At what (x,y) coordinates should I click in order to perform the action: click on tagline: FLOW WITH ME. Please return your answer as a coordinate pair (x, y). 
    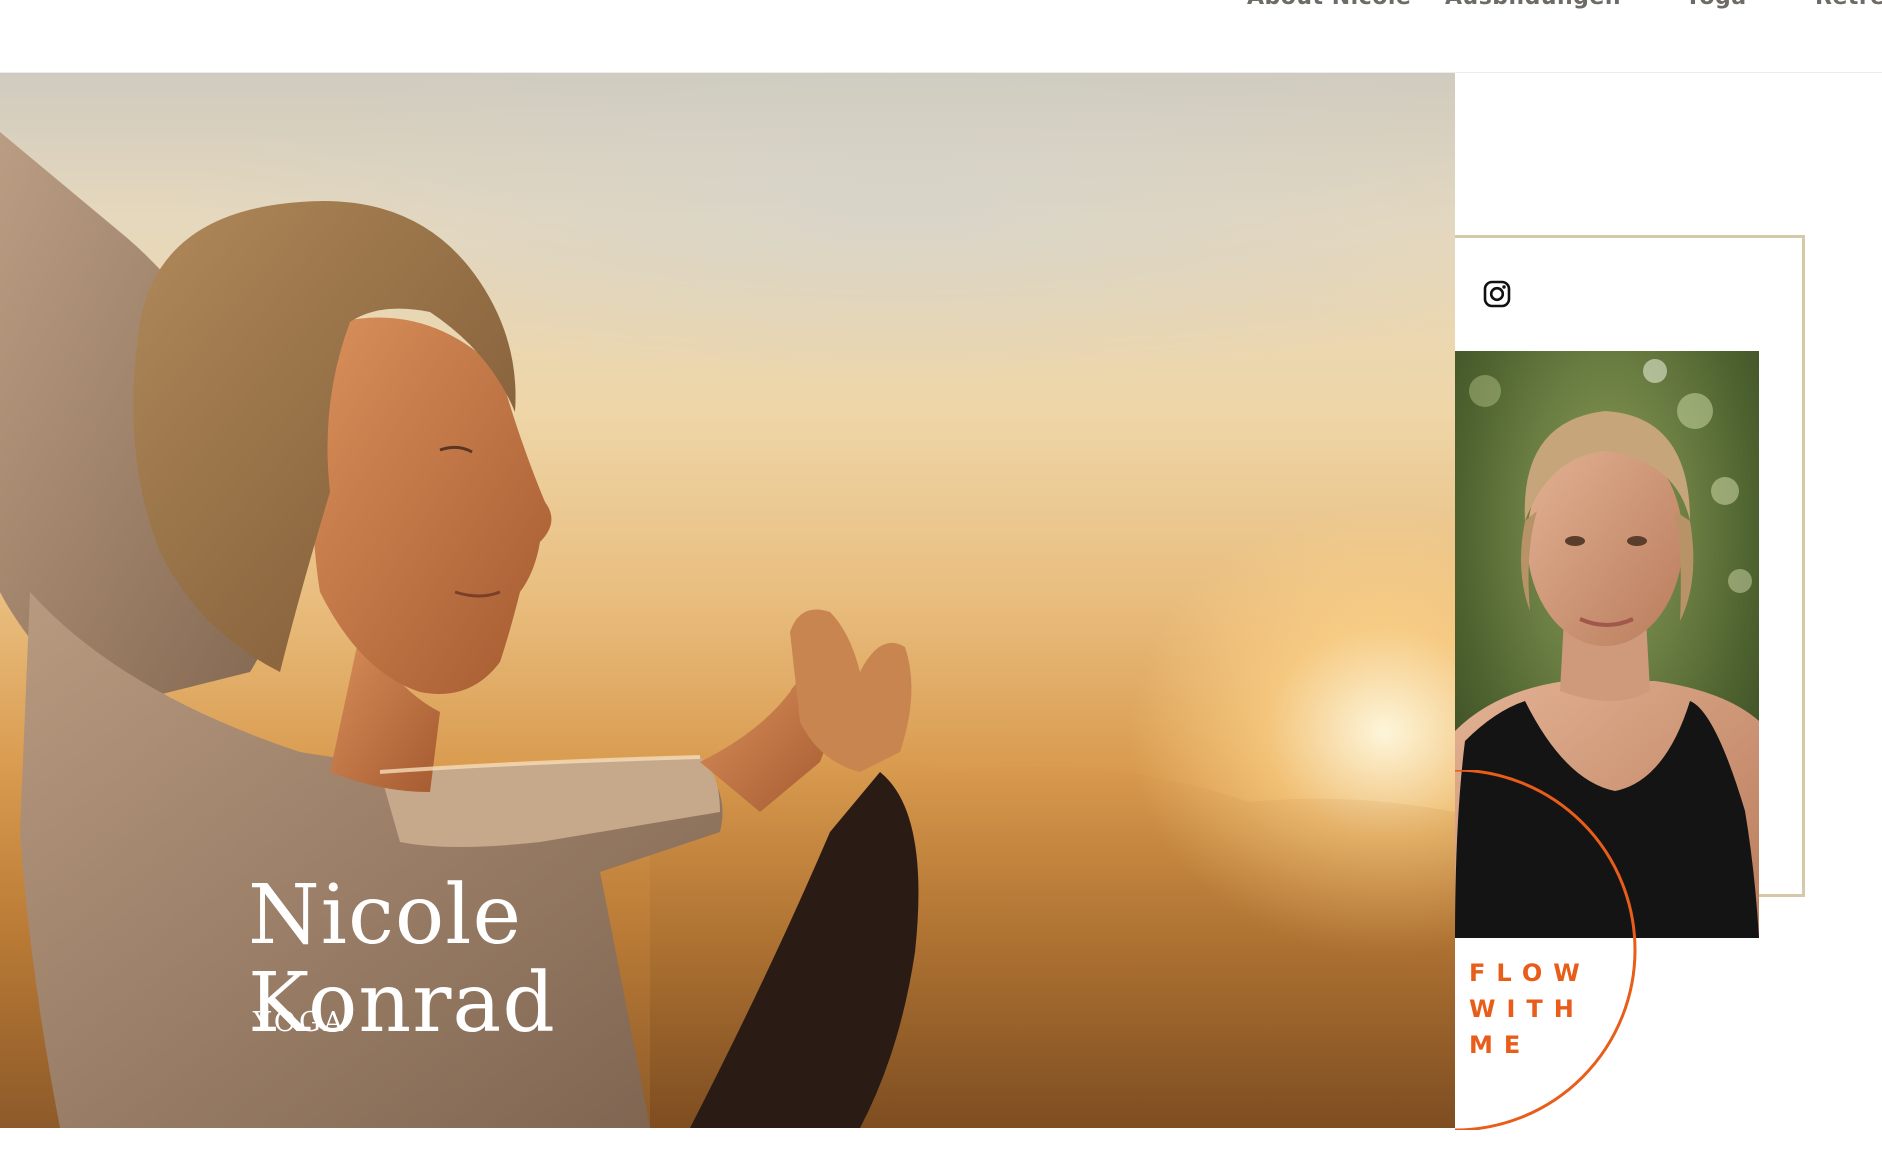
    Looking at the image, I should click on (1530, 1009).